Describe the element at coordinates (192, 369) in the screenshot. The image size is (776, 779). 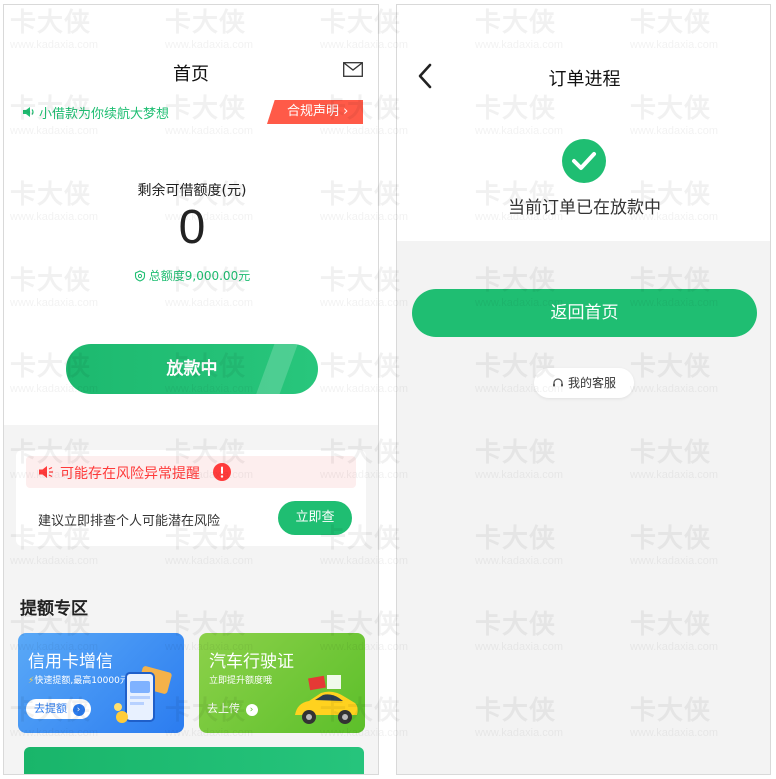
I see `lending-status-button: 放款中` at that location.